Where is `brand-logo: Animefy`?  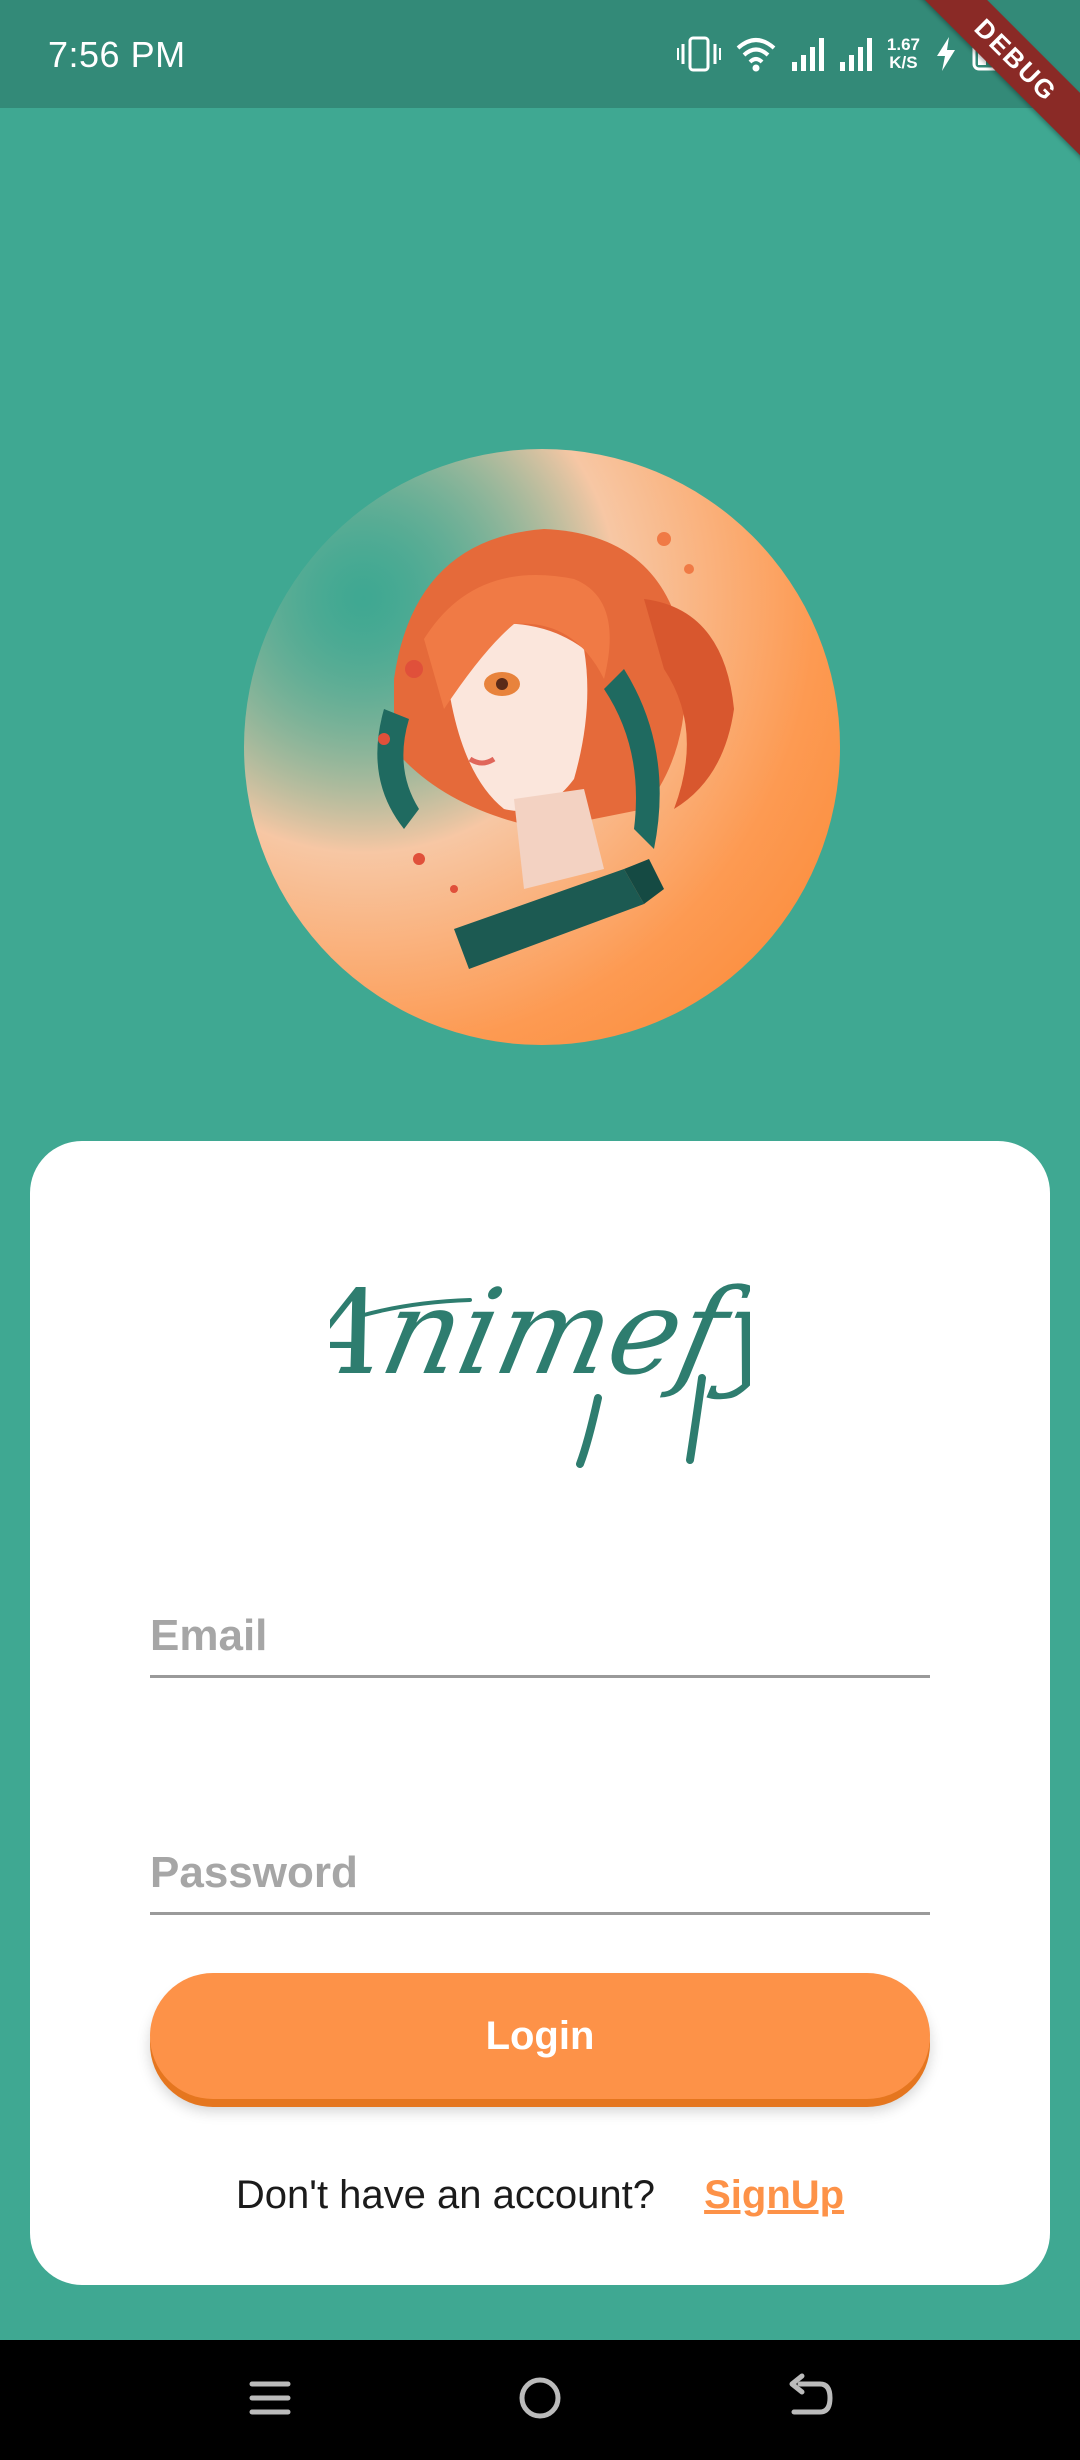 brand-logo: Animefy is located at coordinates (540, 1366).